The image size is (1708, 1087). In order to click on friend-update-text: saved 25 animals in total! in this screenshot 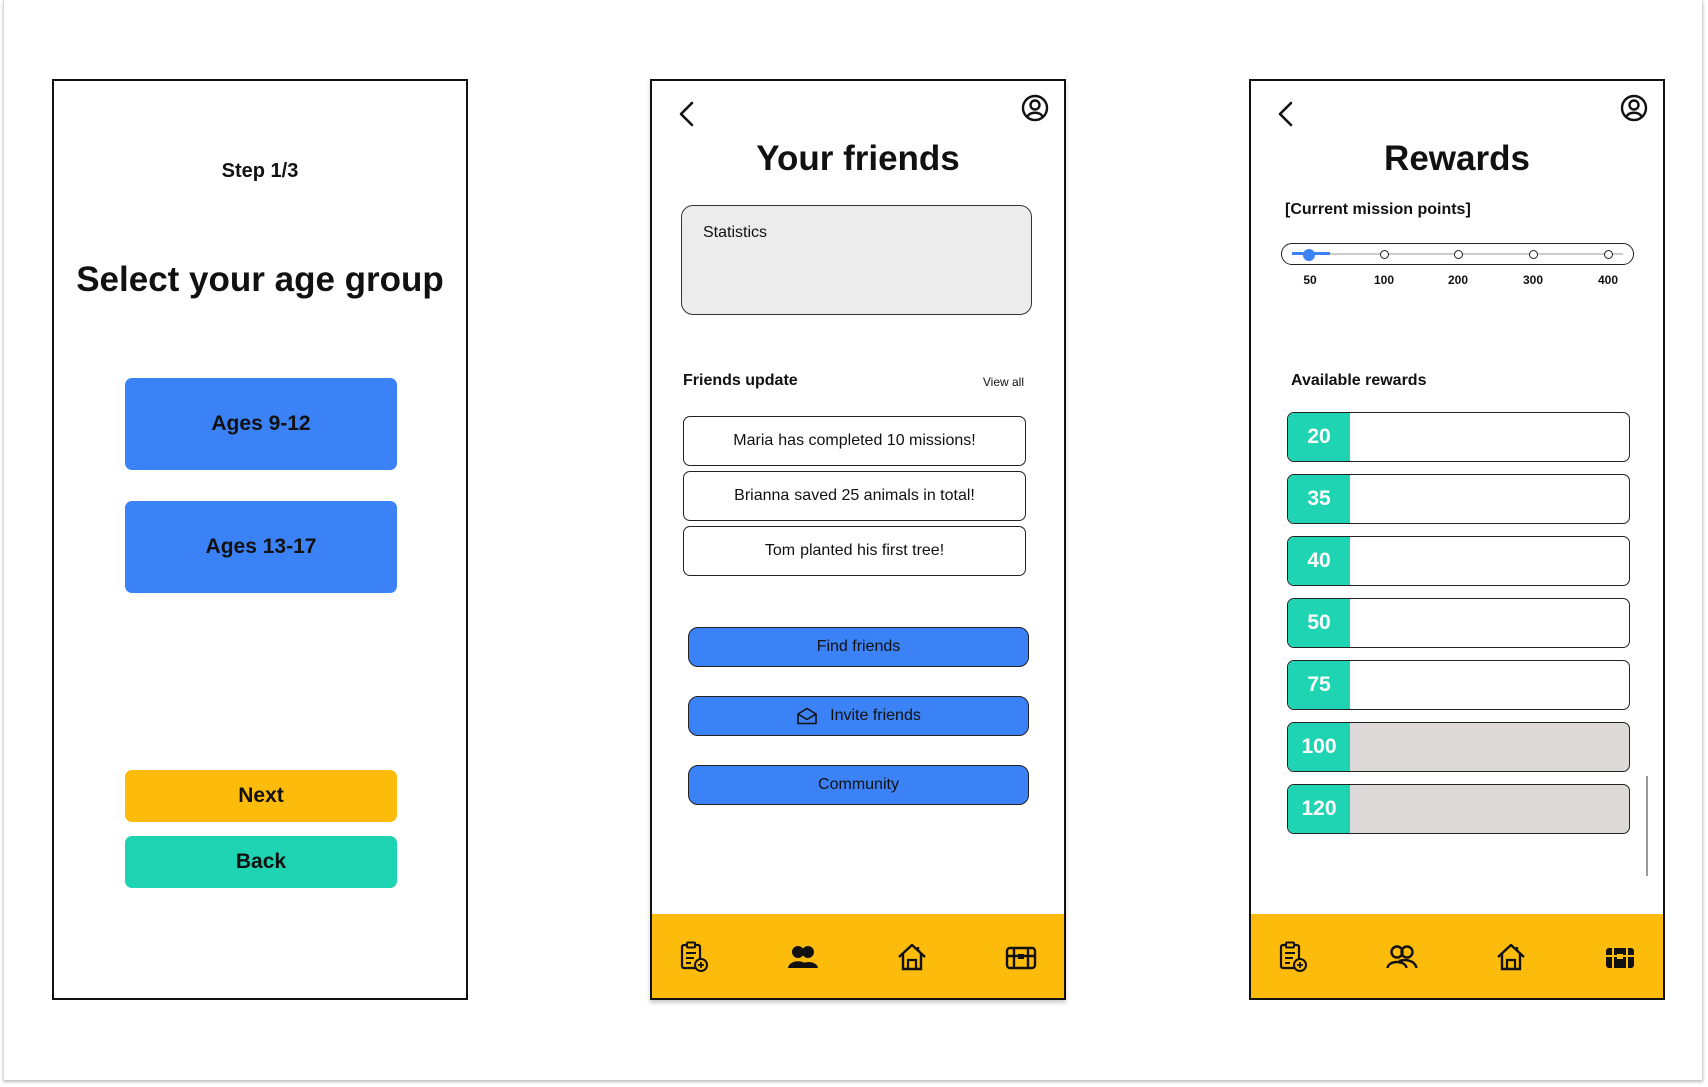, I will do `click(884, 495)`.